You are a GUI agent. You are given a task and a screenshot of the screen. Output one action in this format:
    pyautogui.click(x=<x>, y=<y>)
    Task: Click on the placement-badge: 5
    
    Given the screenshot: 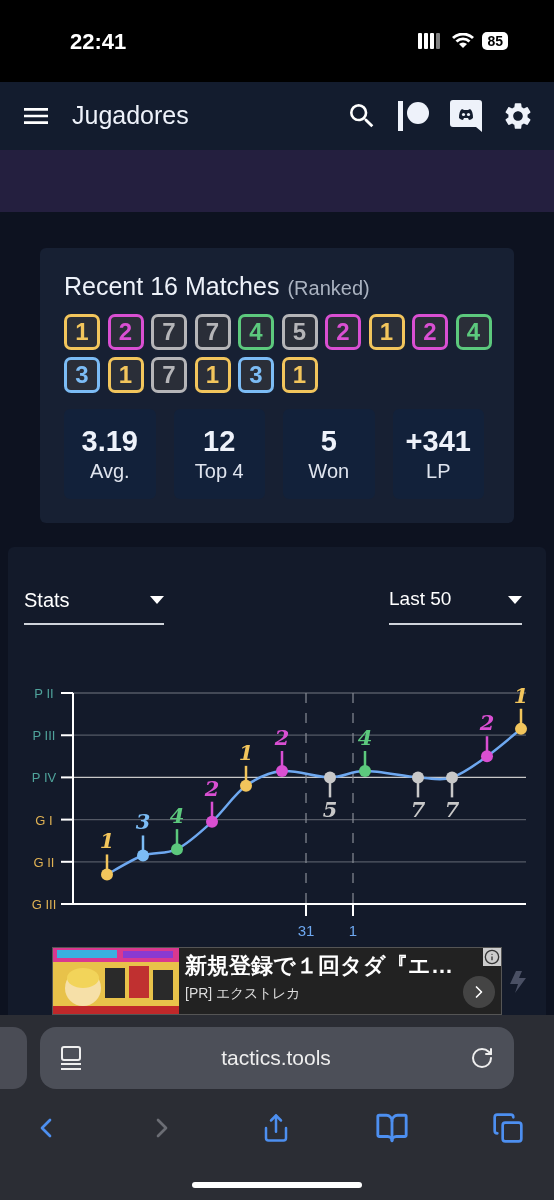 What is the action you would take?
    pyautogui.click(x=299, y=331)
    